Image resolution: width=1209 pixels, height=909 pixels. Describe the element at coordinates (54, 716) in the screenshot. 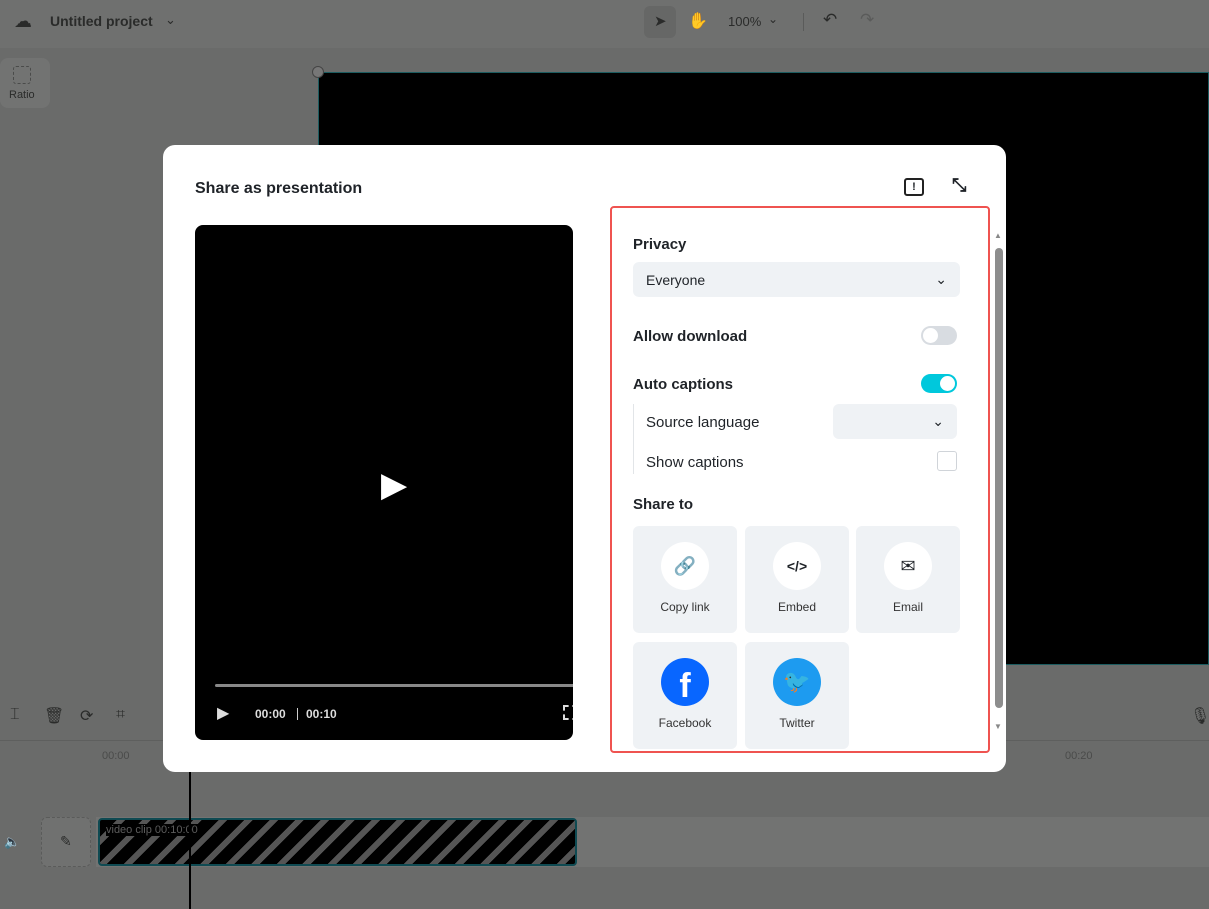

I see `delete-icon: 🗑` at that location.